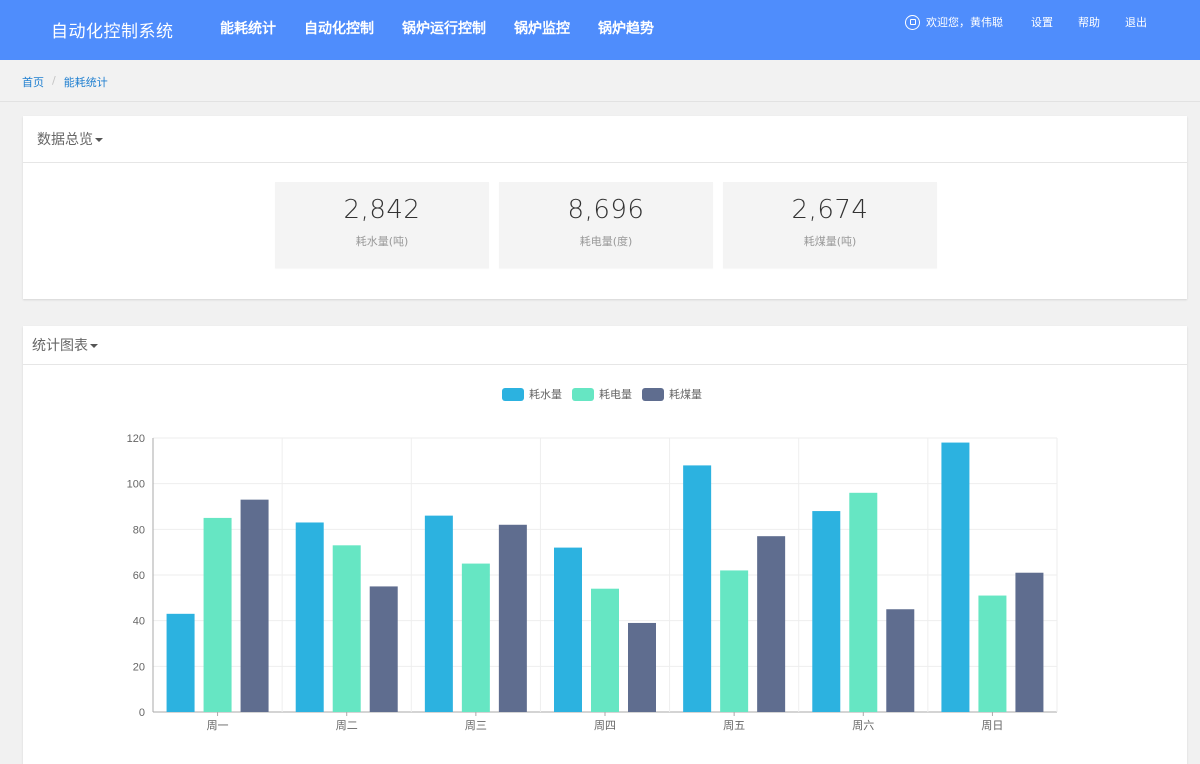 Image resolution: width=1200 pixels, height=764 pixels. I want to click on x-tick-label: 周三, so click(476, 725).